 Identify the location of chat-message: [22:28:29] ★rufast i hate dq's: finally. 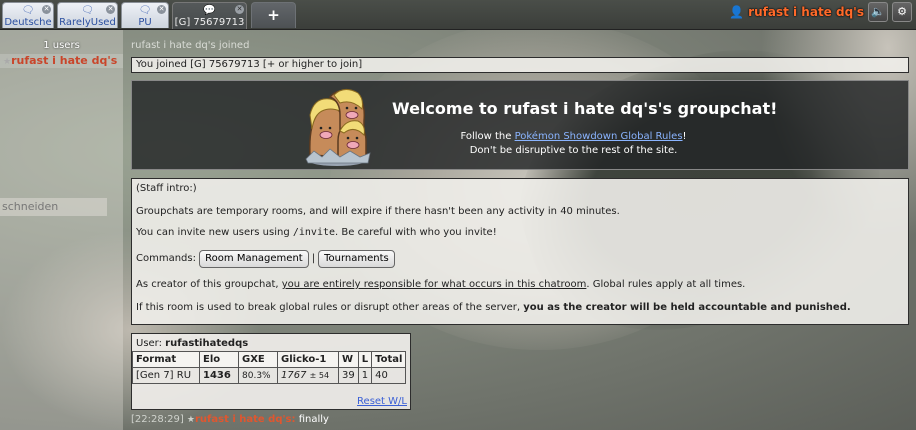
(230, 419).